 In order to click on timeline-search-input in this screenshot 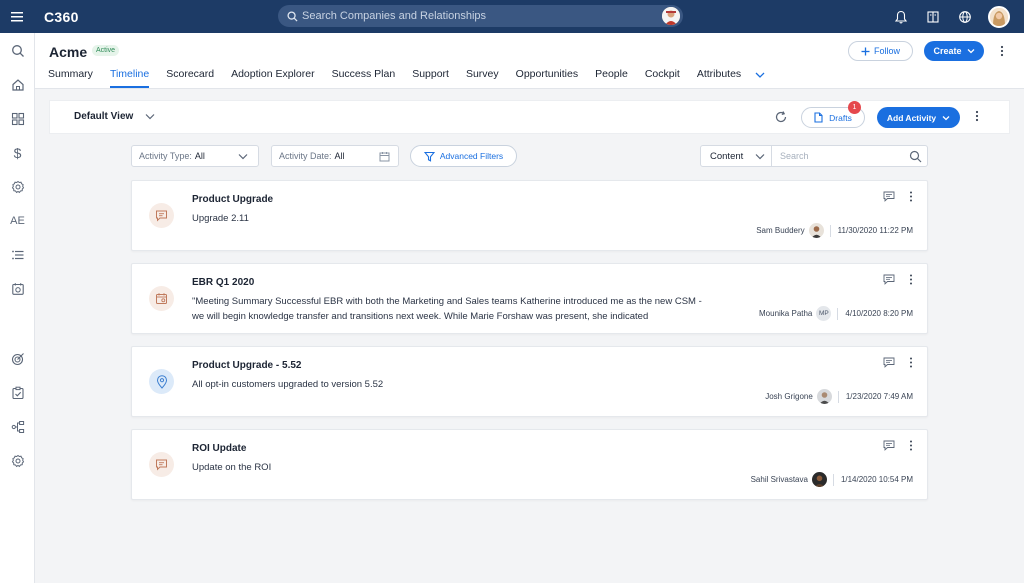, I will do `click(840, 156)`.